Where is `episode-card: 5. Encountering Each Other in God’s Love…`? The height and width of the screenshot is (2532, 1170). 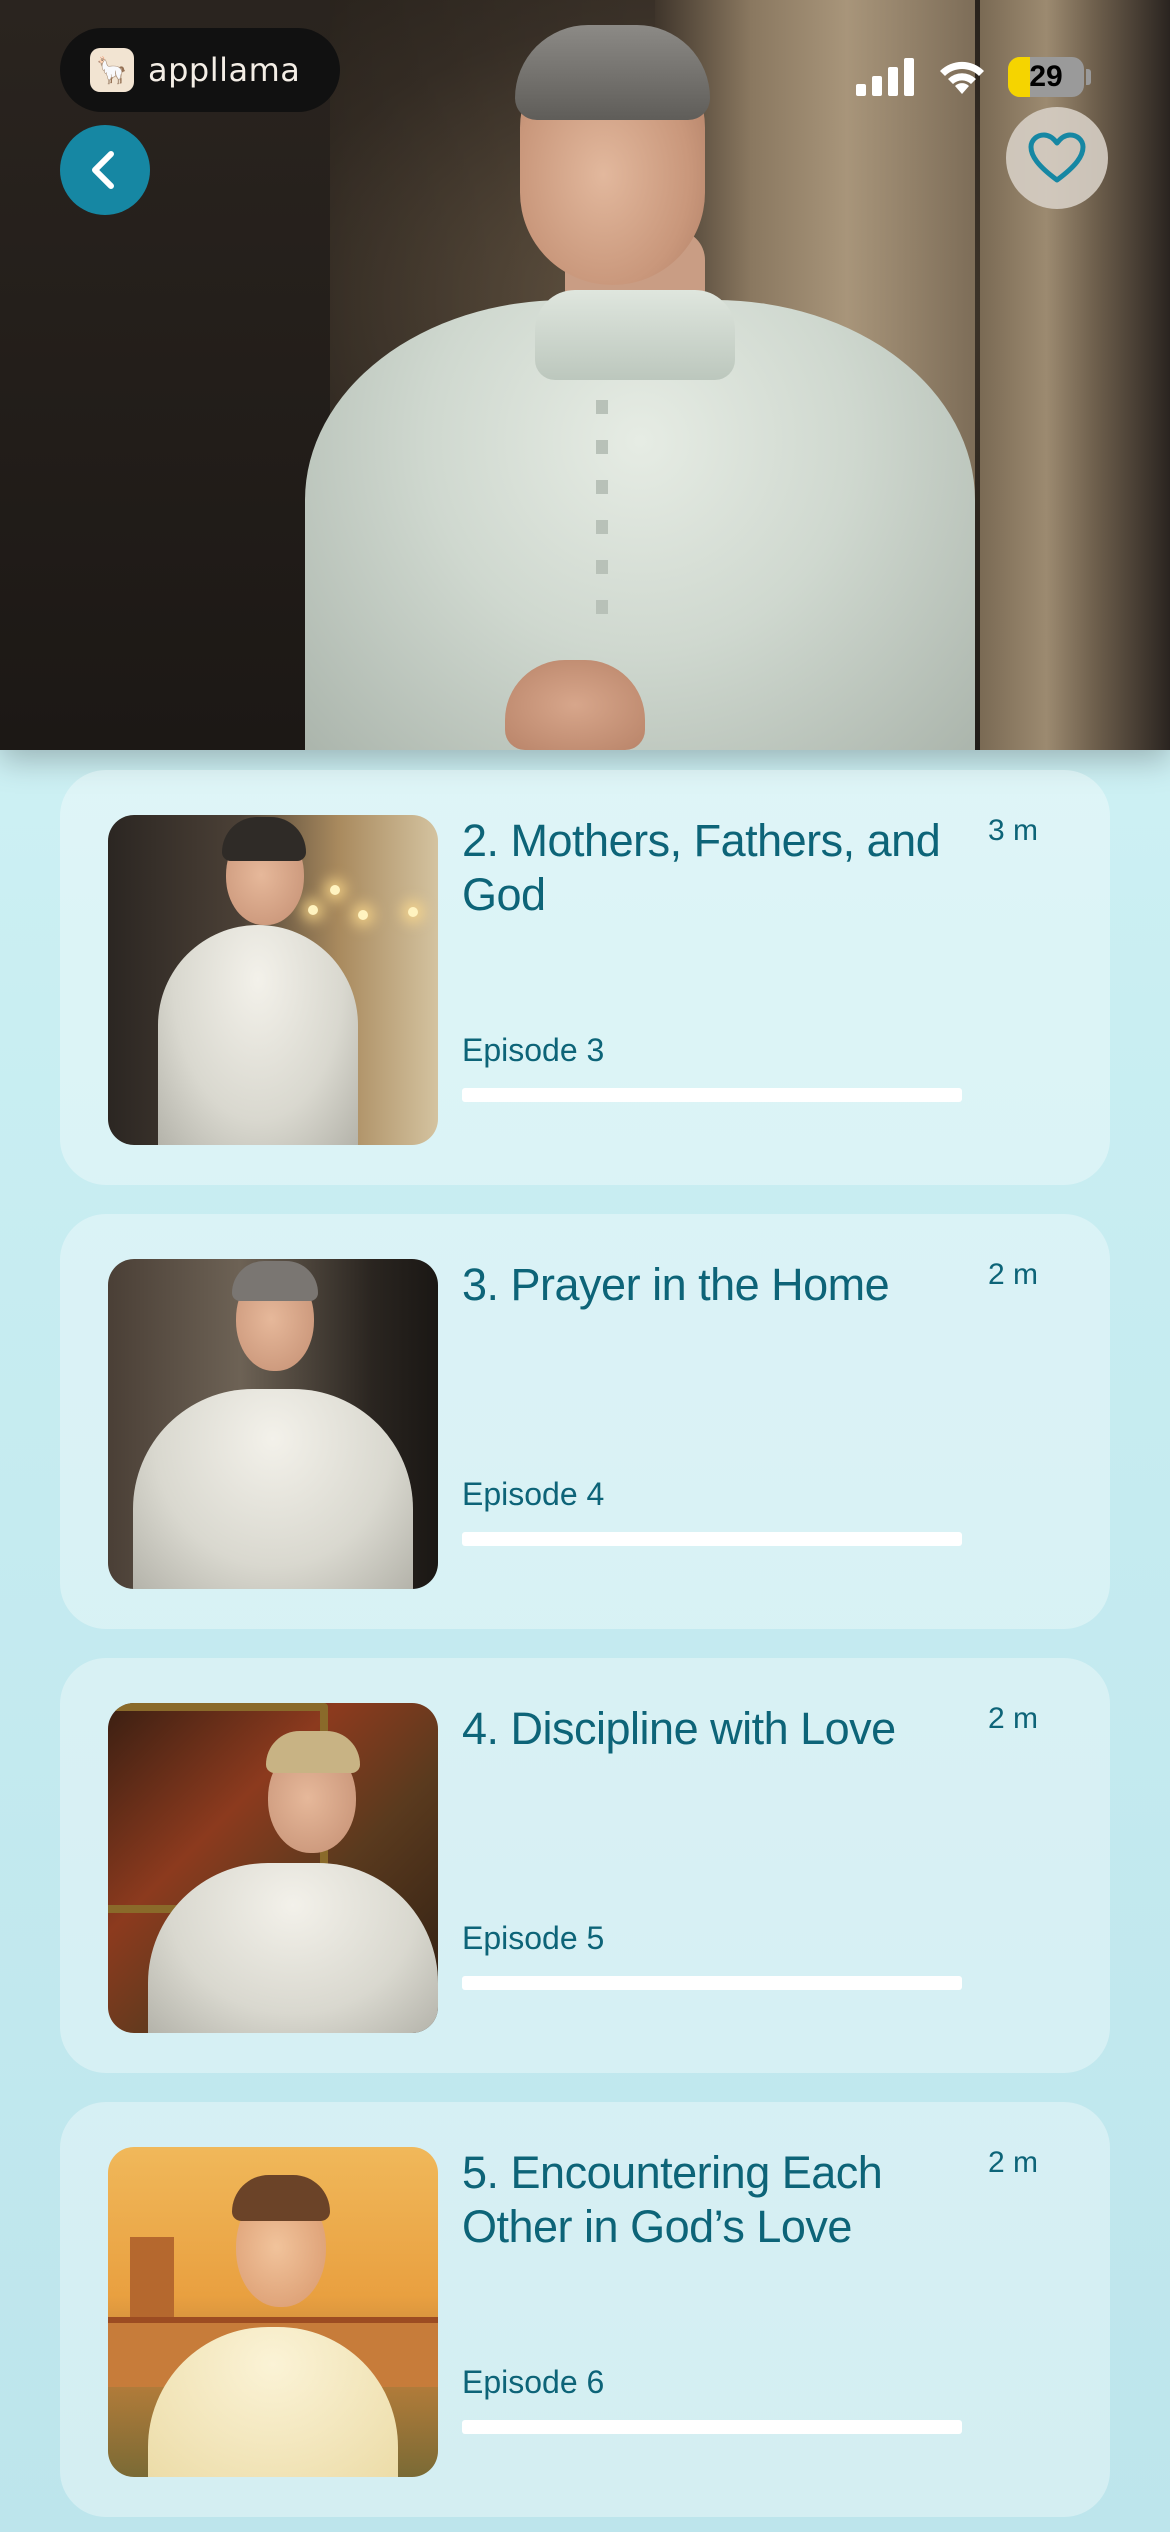 episode-card: 5. Encountering Each Other in God’s Love… is located at coordinates (585, 2309).